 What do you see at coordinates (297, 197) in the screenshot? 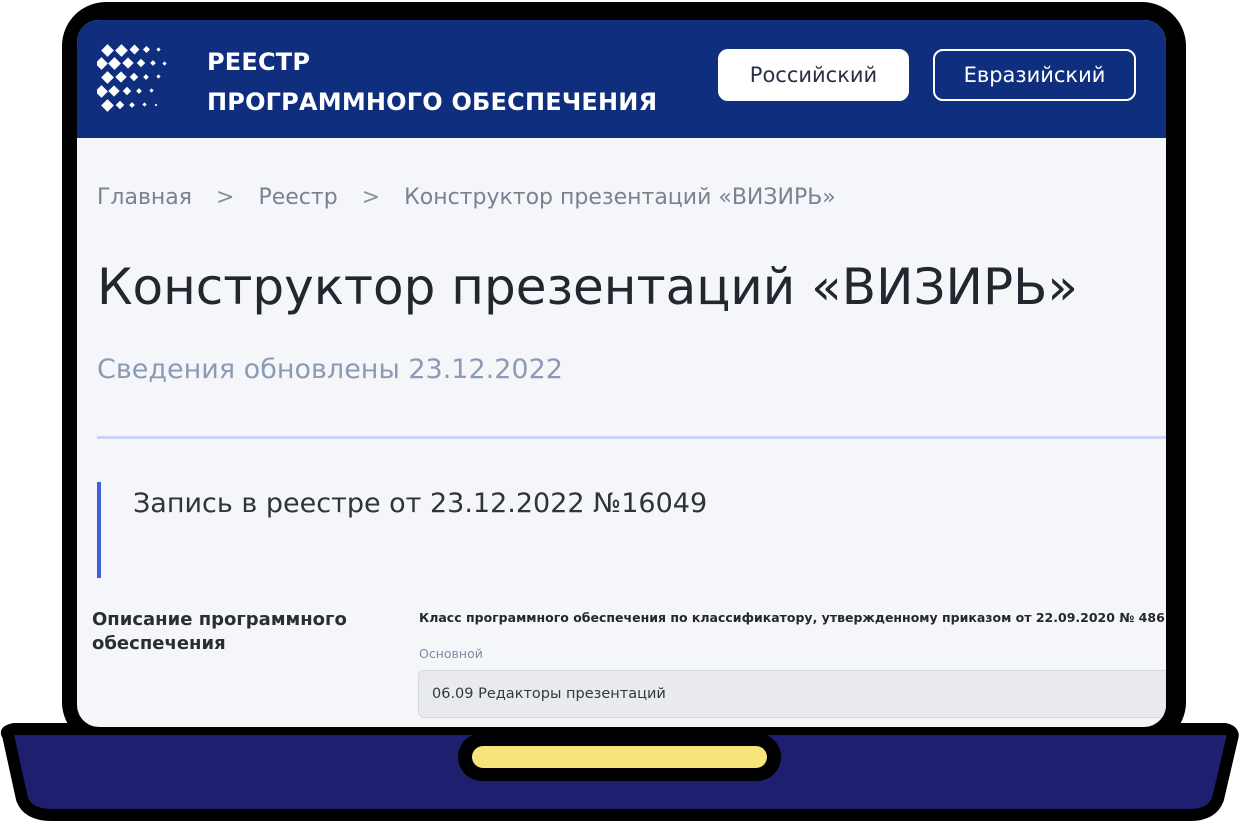
I see `breadcrumb-registry-link: Реестр` at bounding box center [297, 197].